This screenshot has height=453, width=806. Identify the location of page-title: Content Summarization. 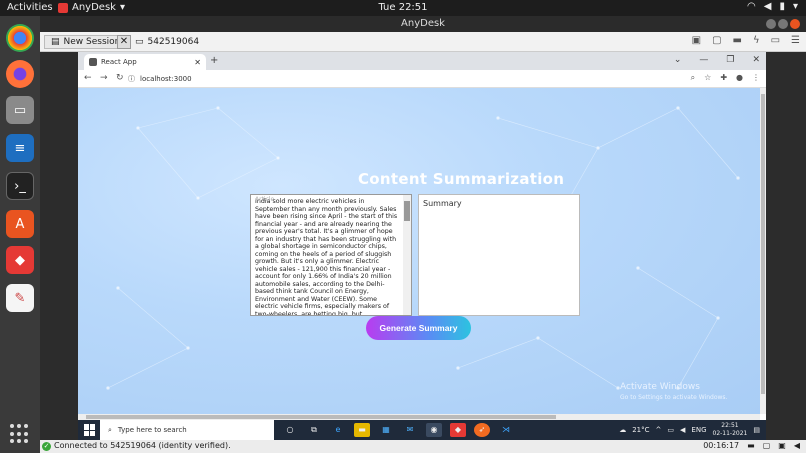
(461, 179).